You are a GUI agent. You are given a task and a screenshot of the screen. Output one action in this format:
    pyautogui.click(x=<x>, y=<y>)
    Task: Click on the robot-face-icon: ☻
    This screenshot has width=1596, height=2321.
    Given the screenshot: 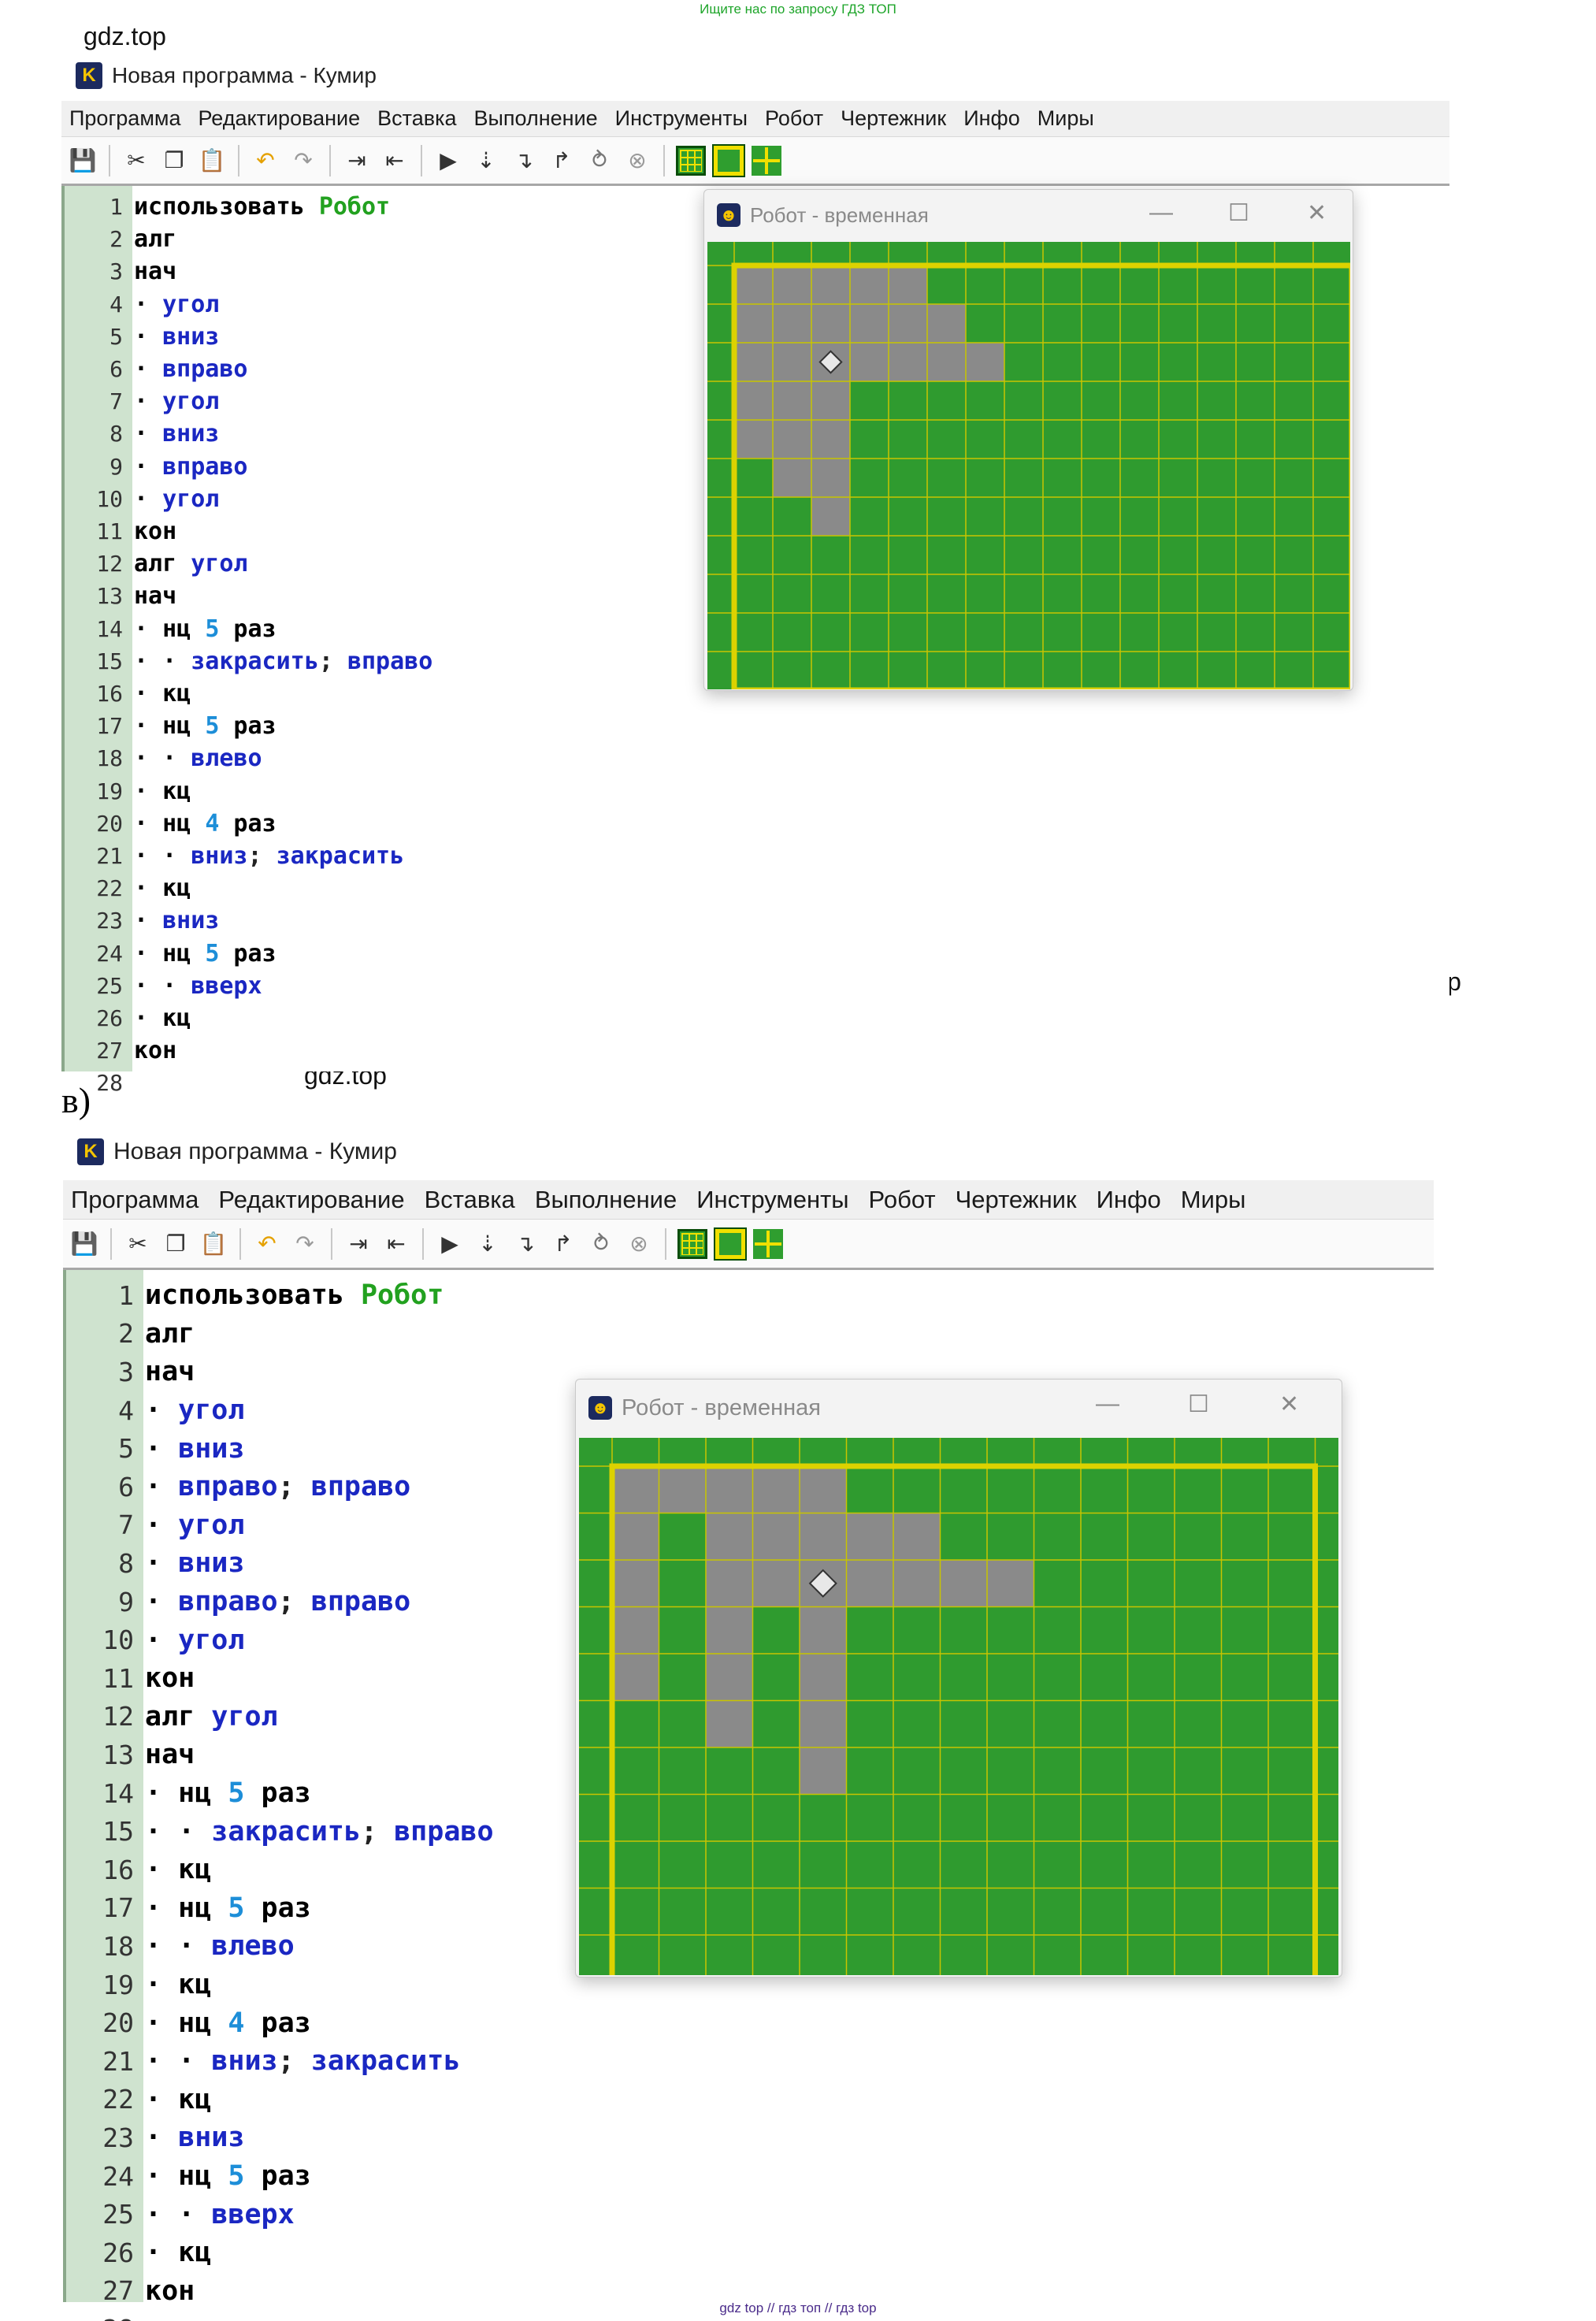 What is the action you would take?
    pyautogui.click(x=728, y=215)
    